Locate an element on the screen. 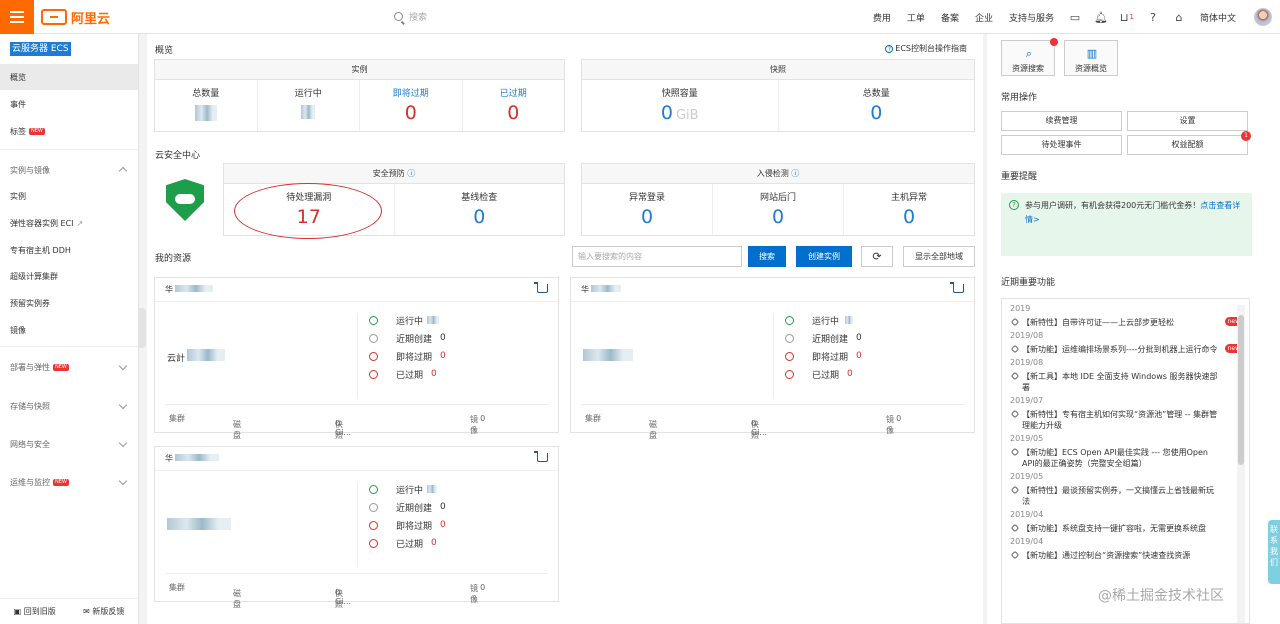  nav-support: 支持与服务 is located at coordinates (1031, 17).